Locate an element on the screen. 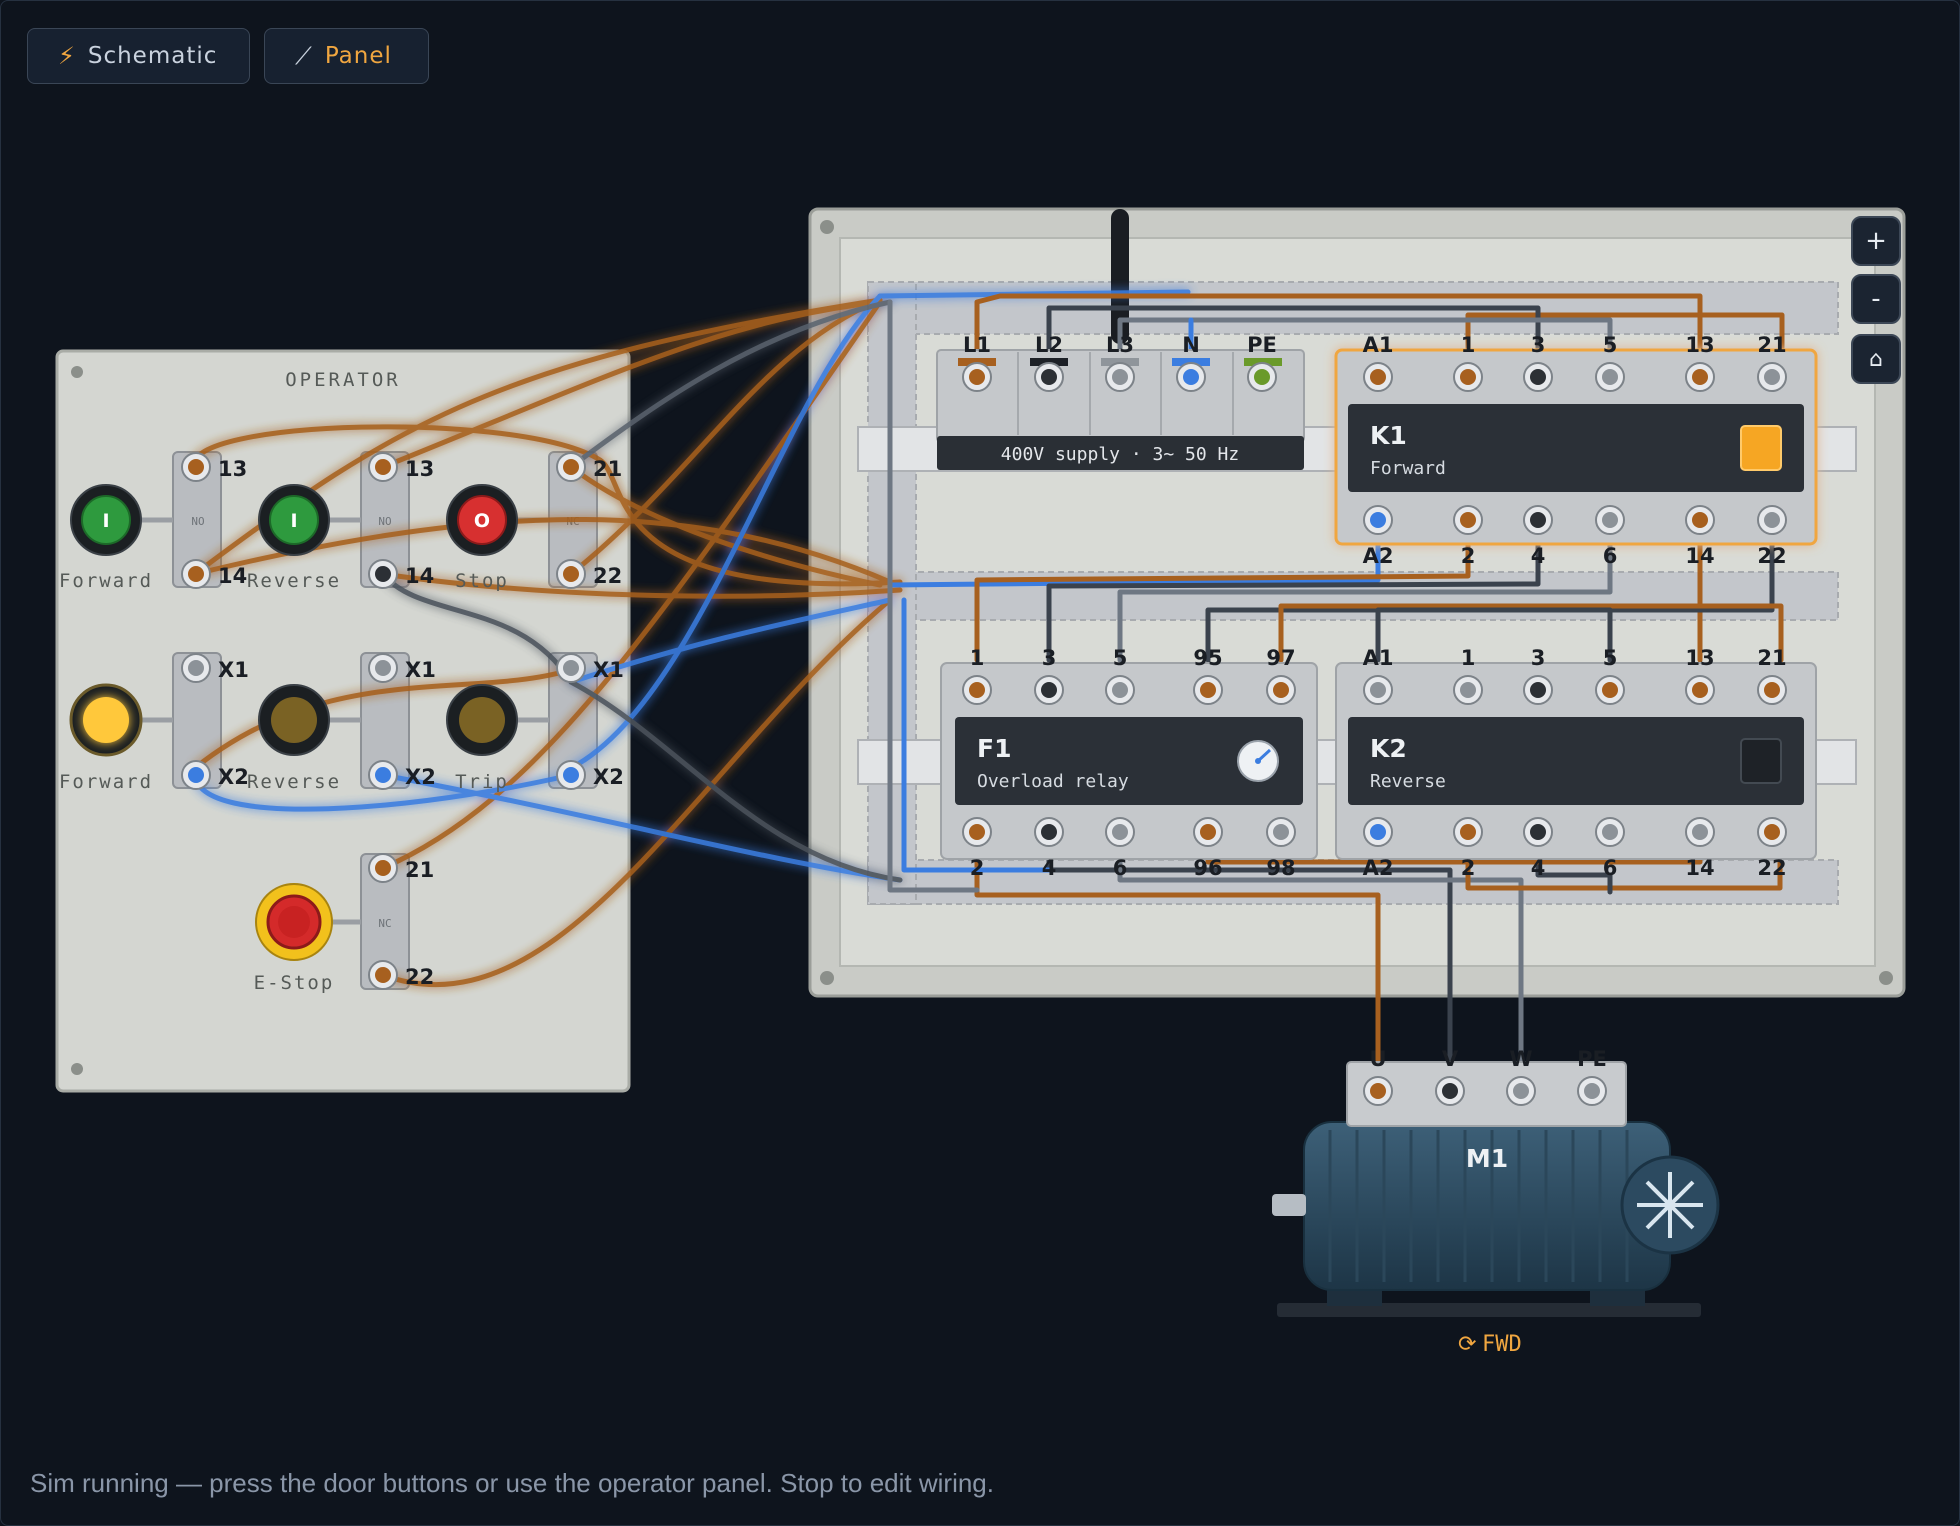 Image resolution: width=1960 pixels, height=1526 pixels. f1-desc: Overload relay is located at coordinates (1053, 781).